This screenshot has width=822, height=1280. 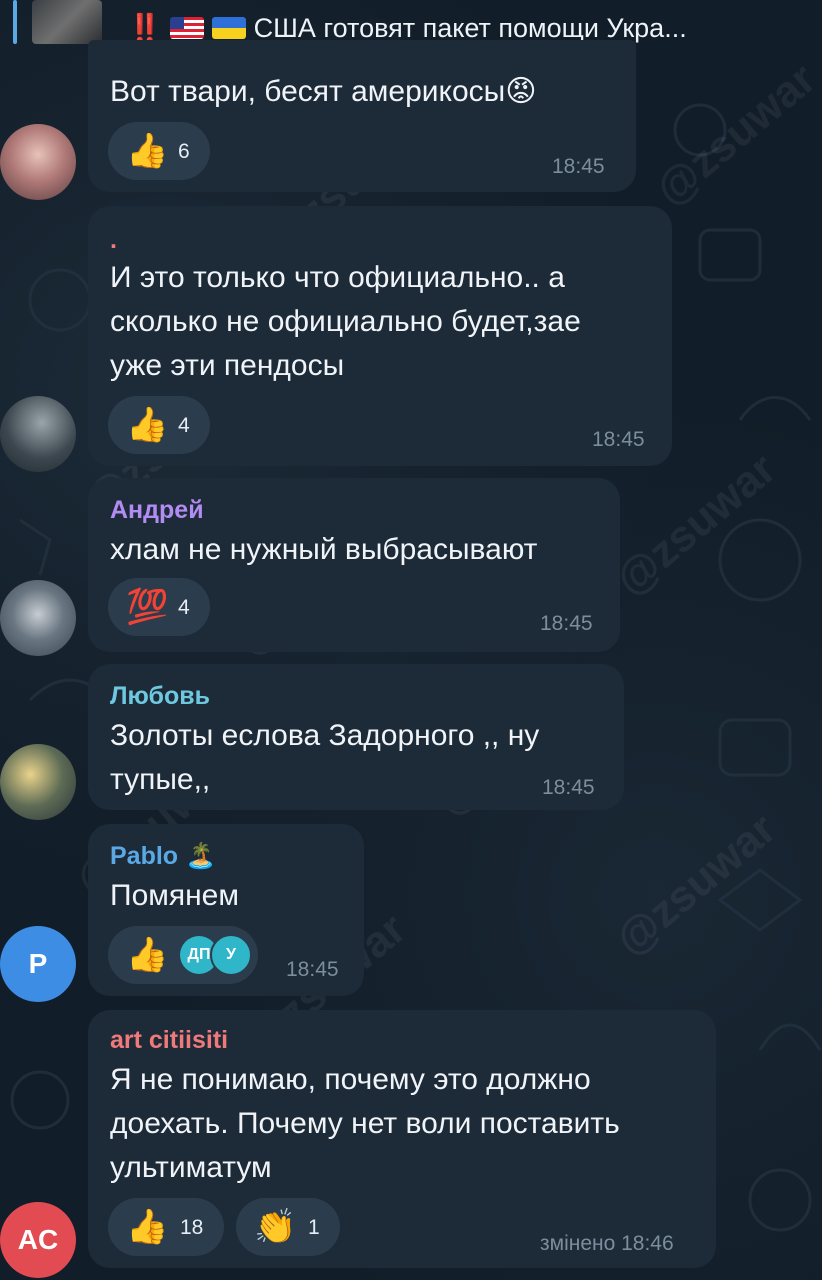 I want to click on reaction-thumbs-up: 👍 18, so click(x=166, y=1227).